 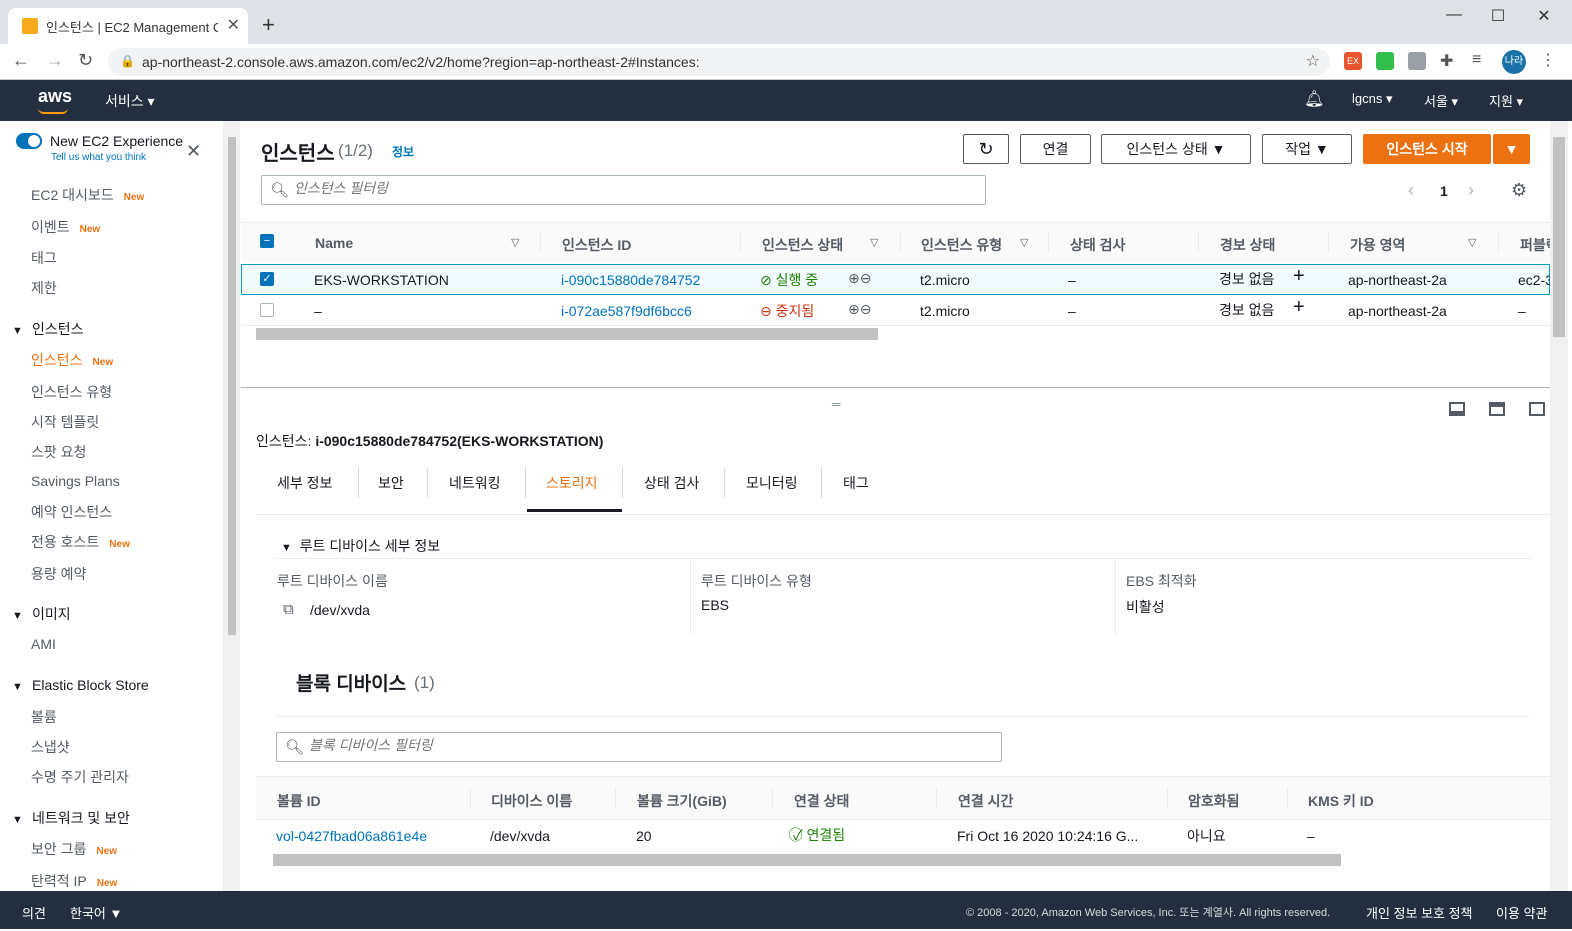 I want to click on col-instance-type: 인스턴스 유형, so click(x=961, y=245).